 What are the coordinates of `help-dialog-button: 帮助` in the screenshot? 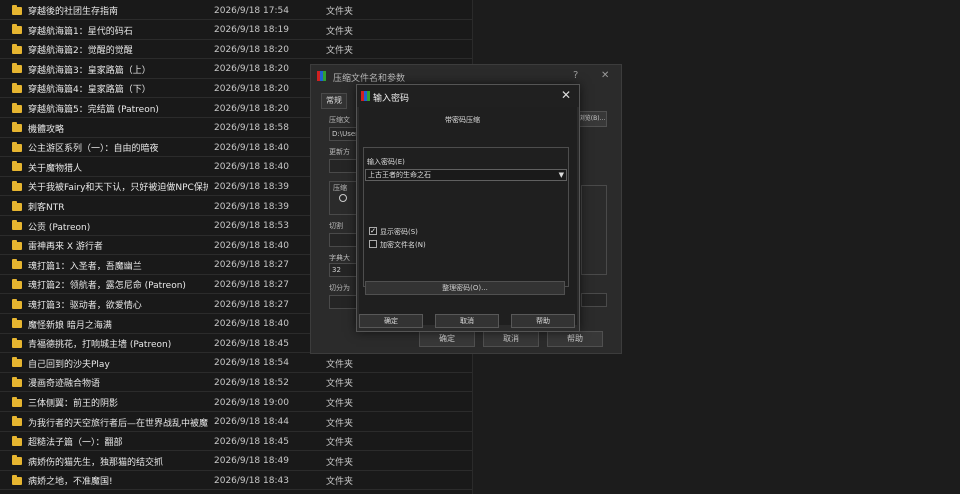 It's located at (575, 339).